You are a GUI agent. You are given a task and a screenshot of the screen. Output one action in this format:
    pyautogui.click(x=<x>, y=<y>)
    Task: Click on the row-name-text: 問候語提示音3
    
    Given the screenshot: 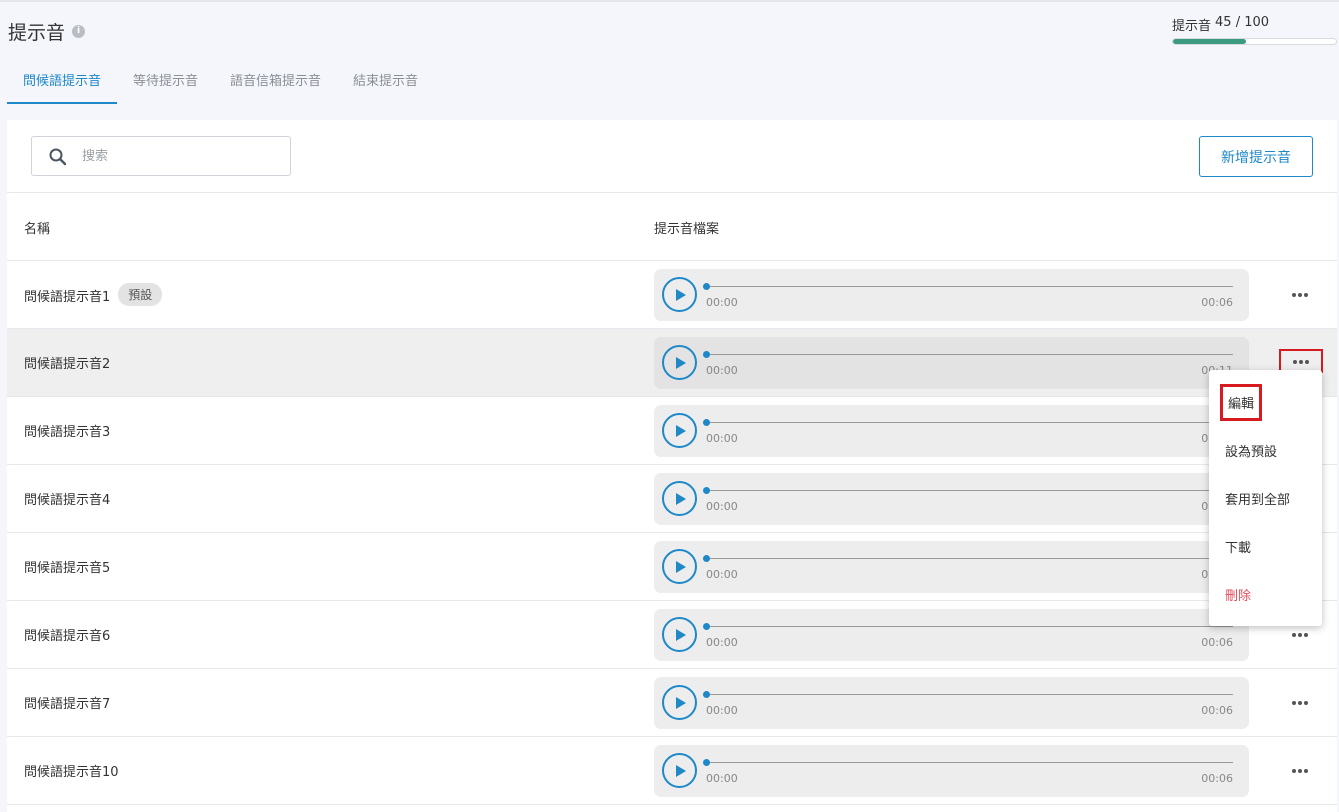 What is the action you would take?
    pyautogui.click(x=67, y=432)
    